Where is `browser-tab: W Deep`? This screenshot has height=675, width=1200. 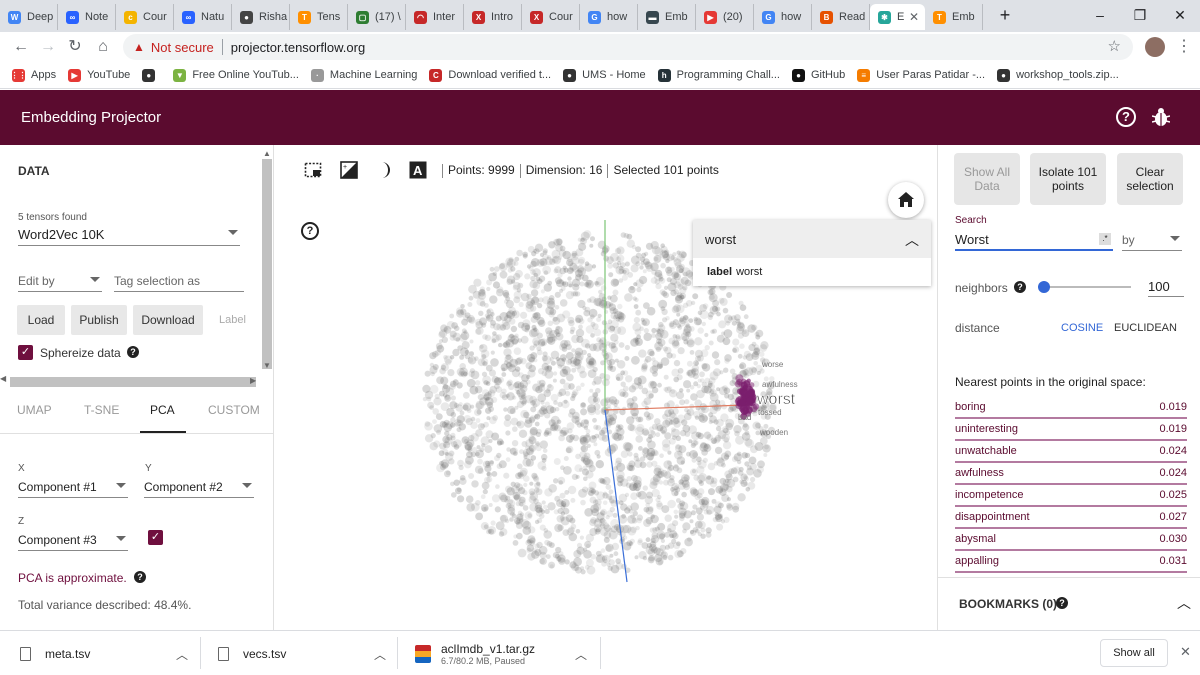 browser-tab: W Deep is located at coordinates (29, 17).